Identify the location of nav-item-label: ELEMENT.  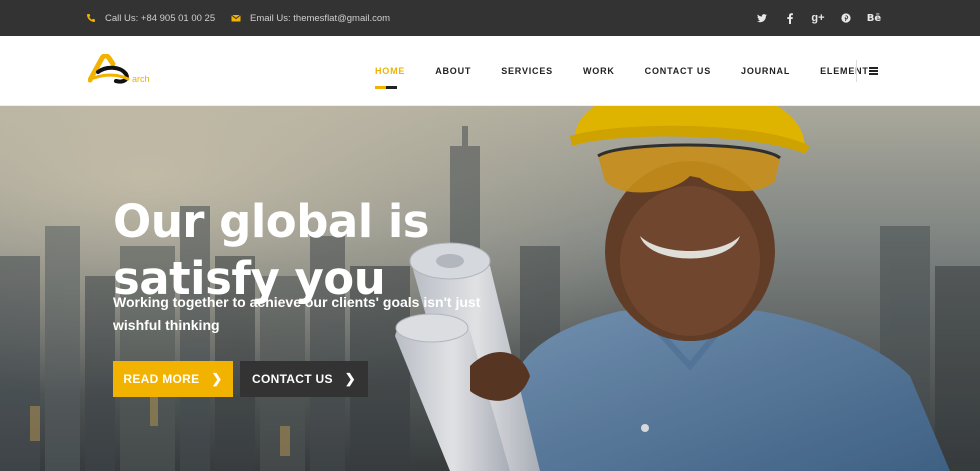
(844, 71).